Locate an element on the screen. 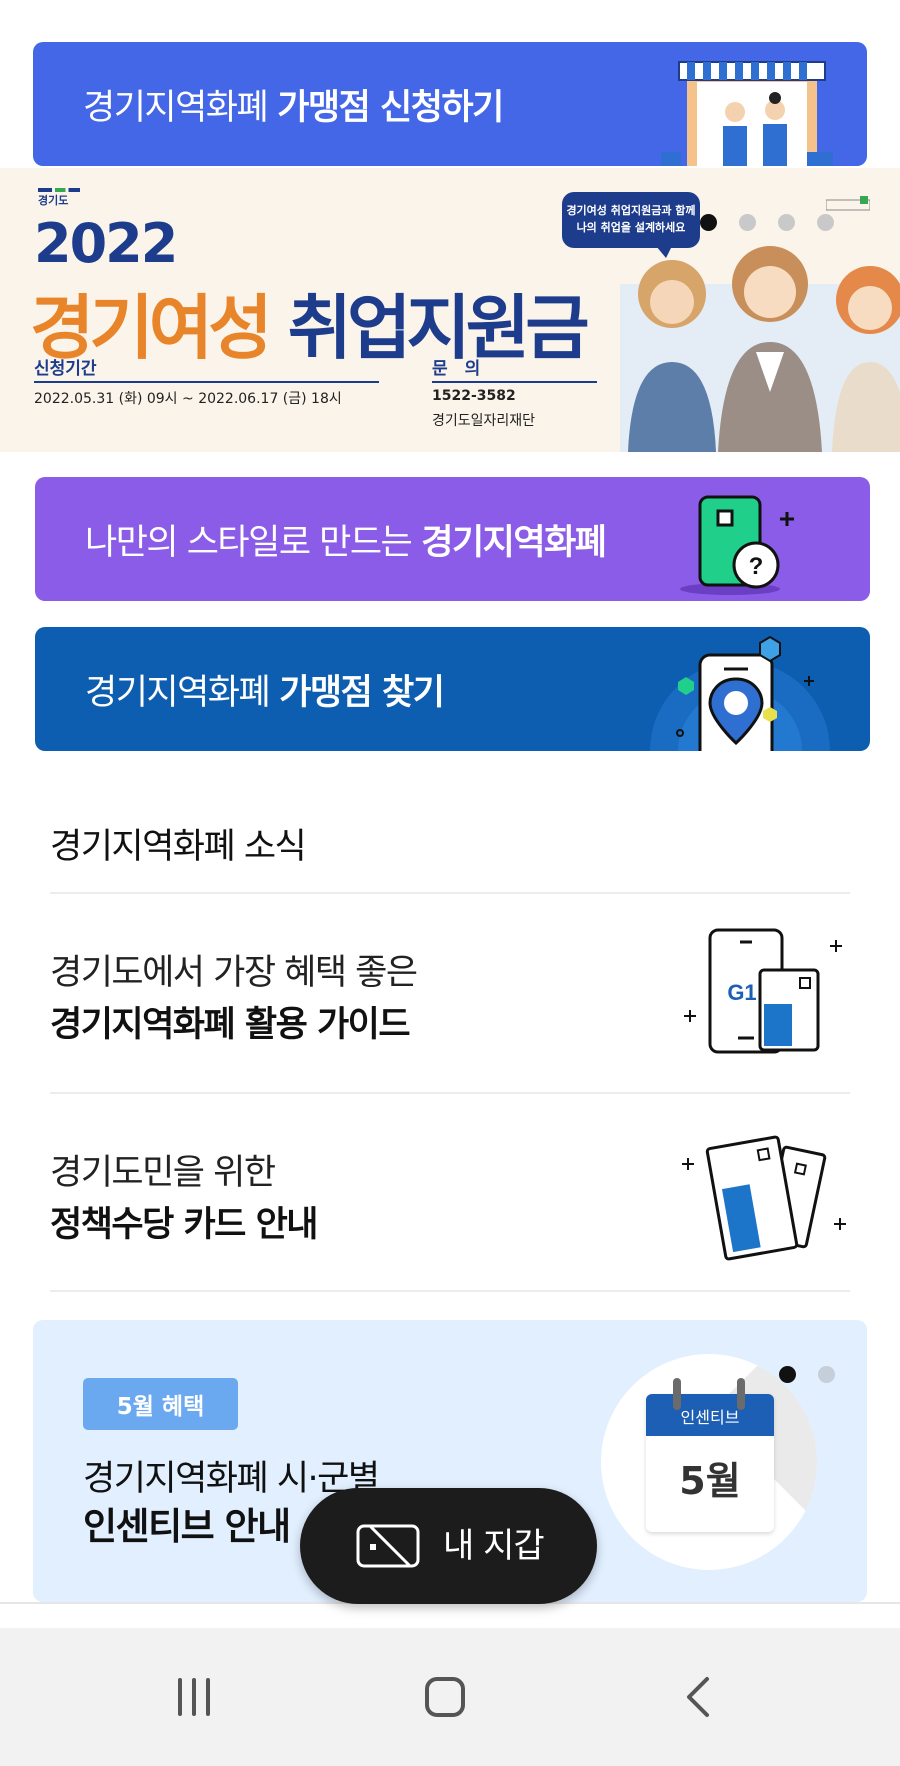 The width and height of the screenshot is (900, 1766). back-button is located at coordinates (698, 1697).